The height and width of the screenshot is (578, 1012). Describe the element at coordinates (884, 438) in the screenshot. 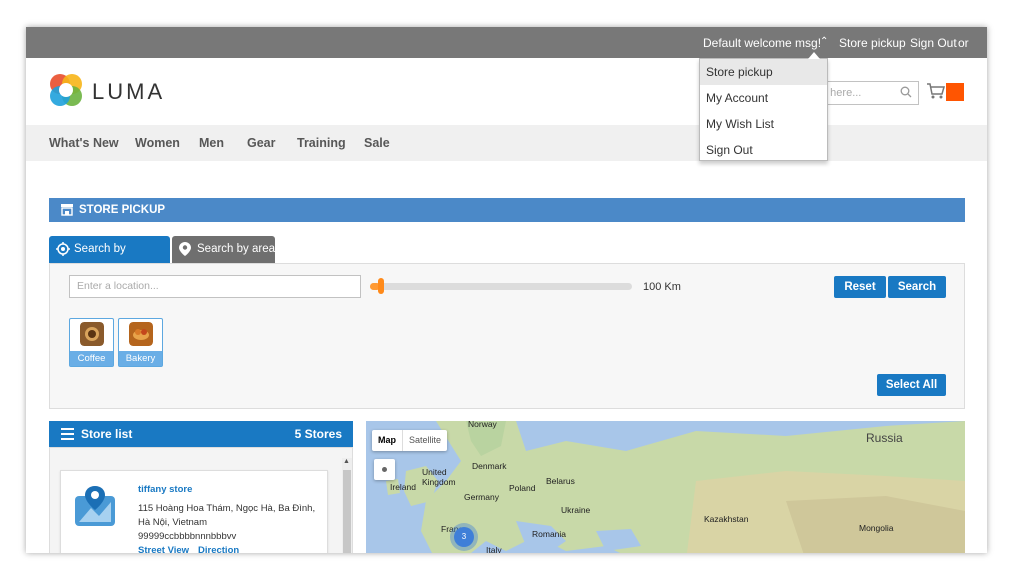

I see `map-label-russia: Russia` at that location.